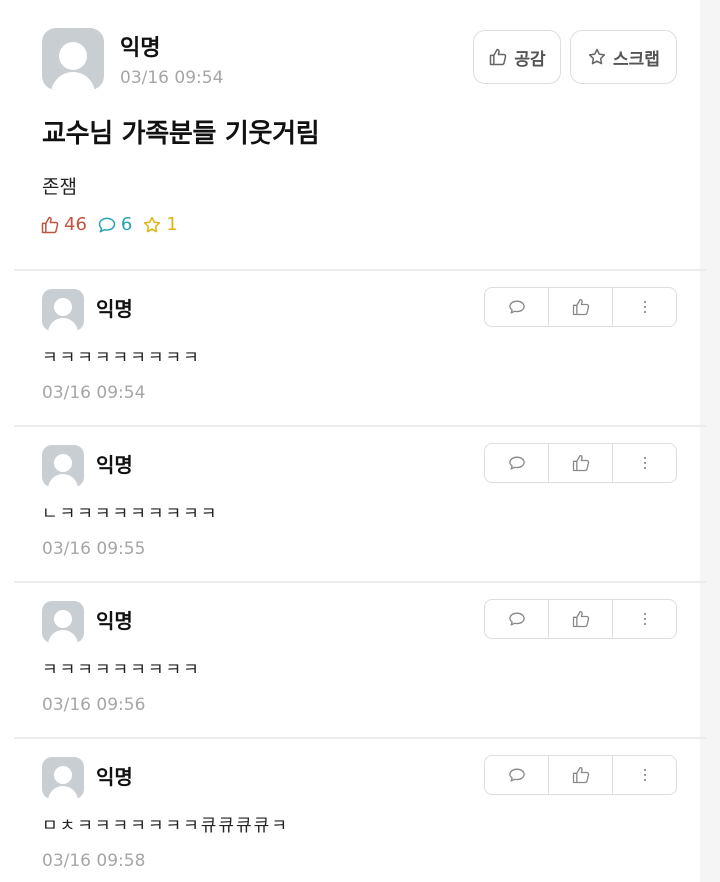 The width and height of the screenshot is (720, 882). Describe the element at coordinates (172, 224) in the screenshot. I see `scrap-count-value: 1` at that location.